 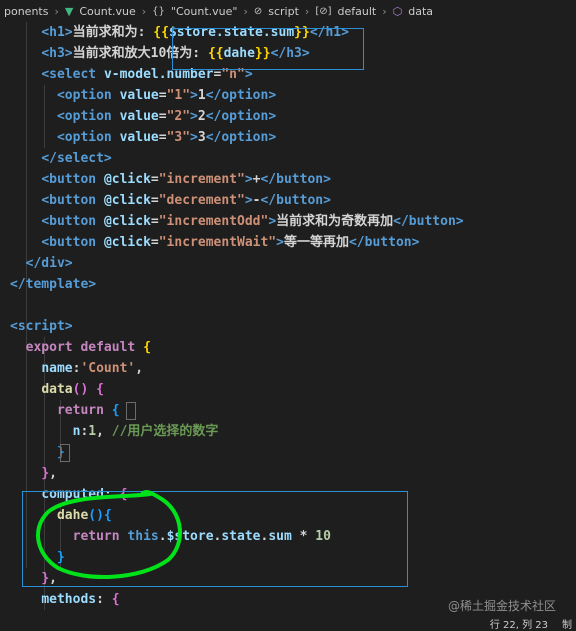 What do you see at coordinates (213, 221) in the screenshot?
I see `code-token: "incrementOdd"` at bounding box center [213, 221].